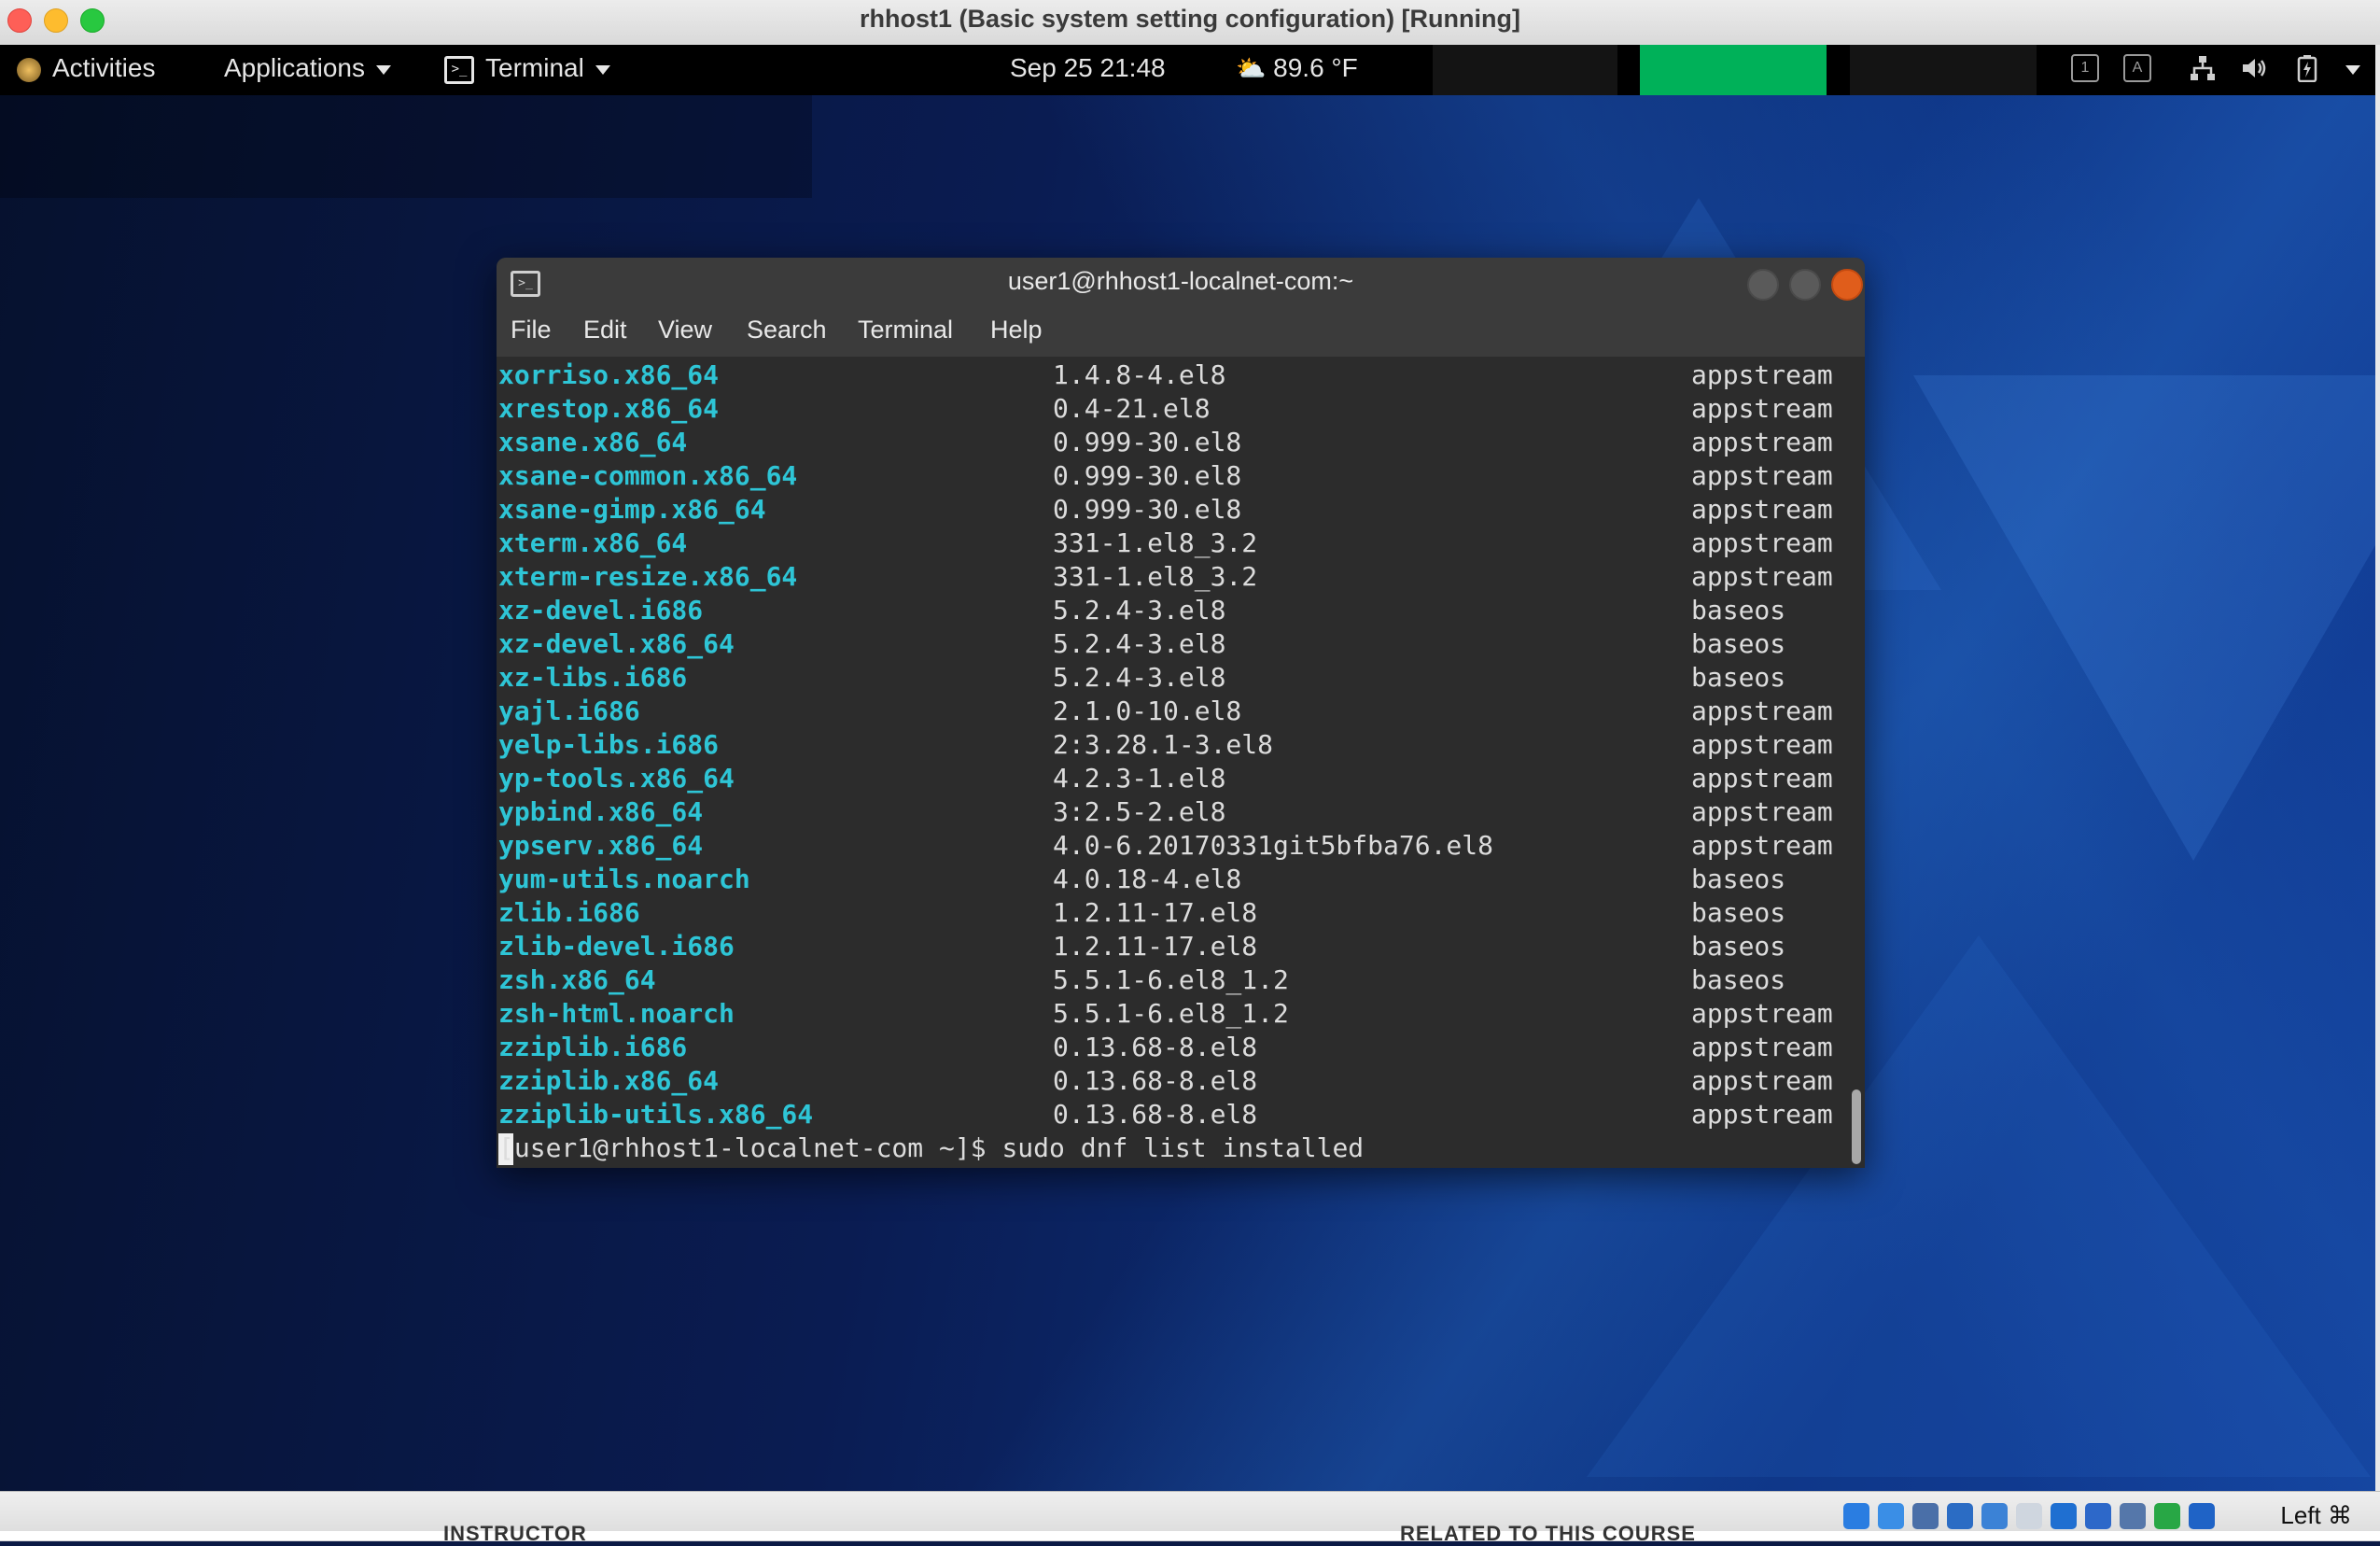  Describe the element at coordinates (1155, 947) in the screenshot. I see `package-version: 1.2.11-17.el8` at that location.